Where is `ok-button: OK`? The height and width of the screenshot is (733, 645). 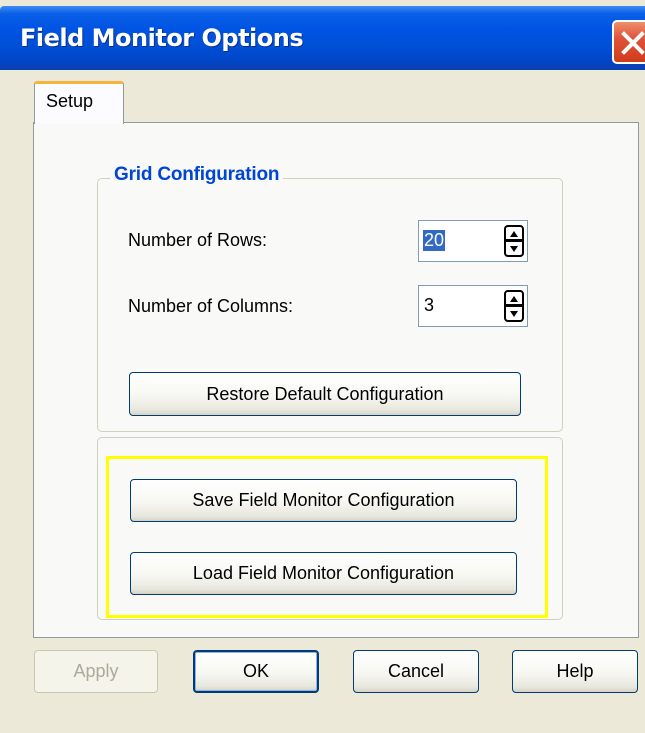 ok-button: OK is located at coordinates (256, 671).